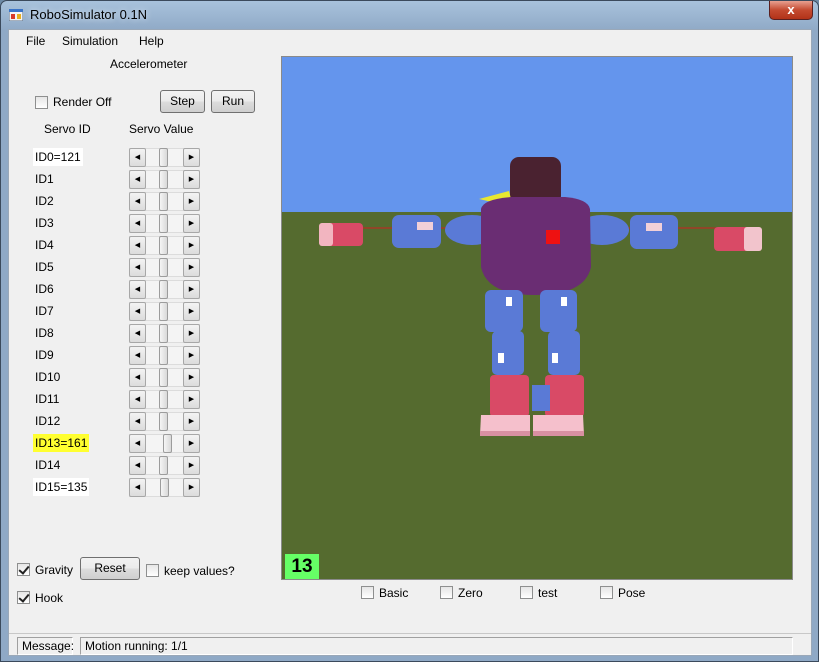  Describe the element at coordinates (606, 592) in the screenshot. I see `pose-checkbox-pose` at that location.